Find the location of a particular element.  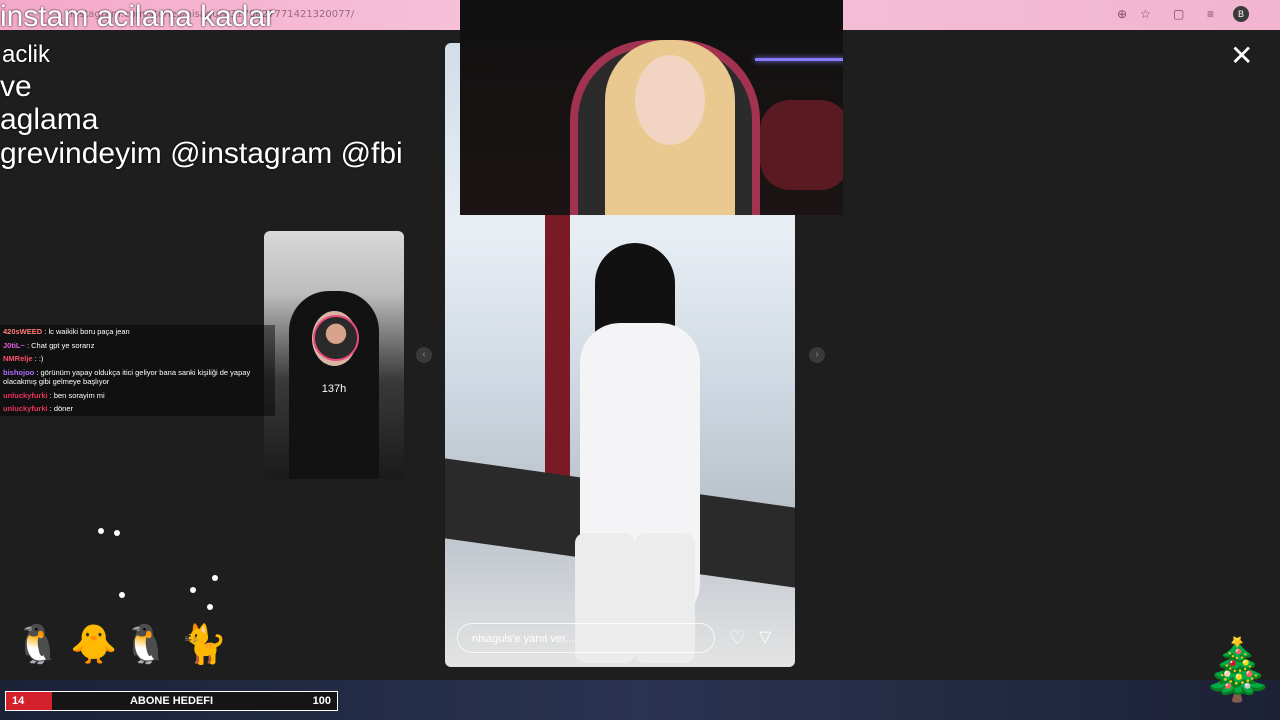

story-photo-subject is located at coordinates (640, 450).